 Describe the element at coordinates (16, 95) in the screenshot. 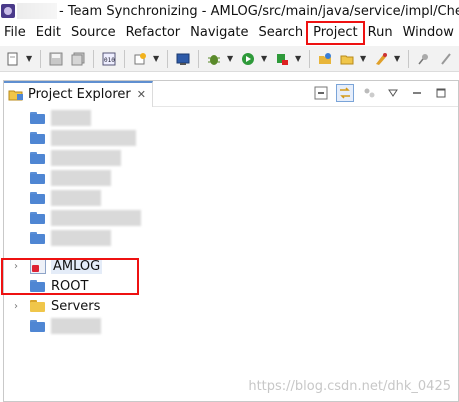

I see `project-explorer-icon` at that location.